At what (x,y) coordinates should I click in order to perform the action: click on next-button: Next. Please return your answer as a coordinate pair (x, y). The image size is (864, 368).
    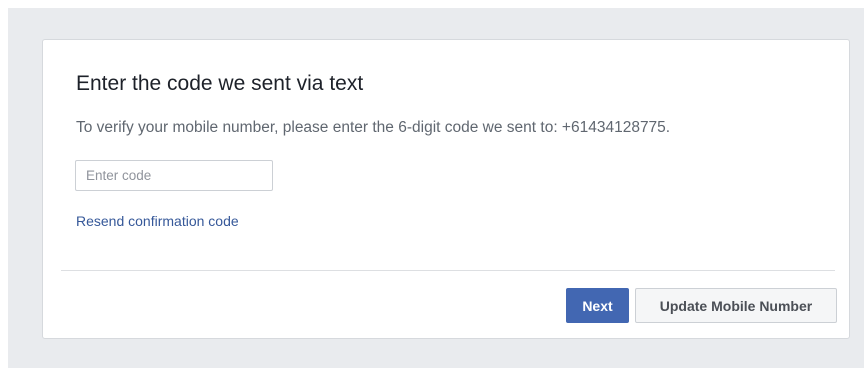
    Looking at the image, I should click on (597, 305).